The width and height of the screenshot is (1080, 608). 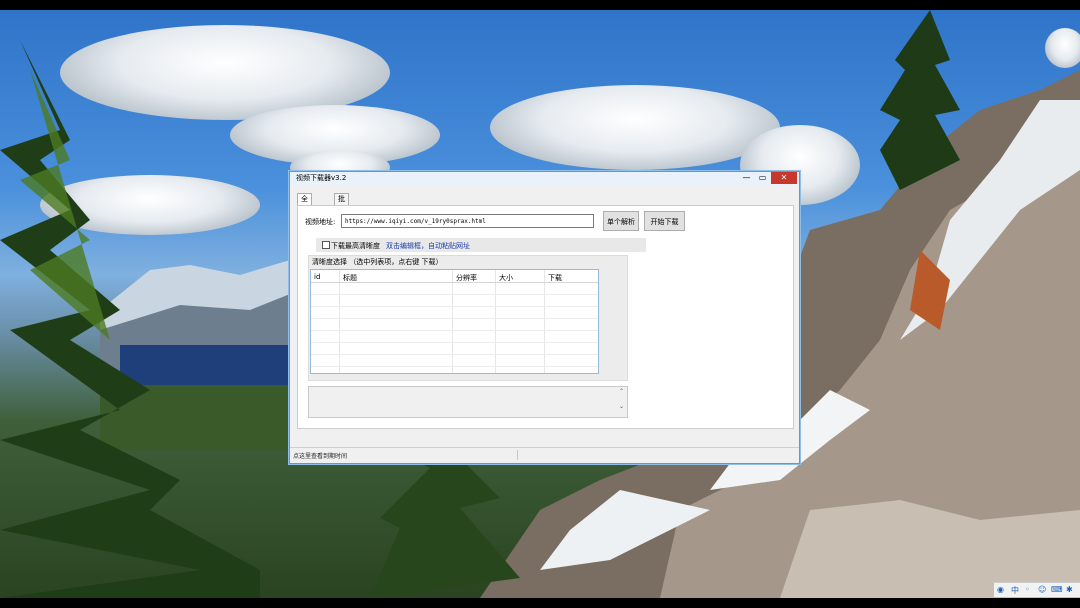 What do you see at coordinates (320, 222) in the screenshot?
I see `url-label: 视频地址:` at bounding box center [320, 222].